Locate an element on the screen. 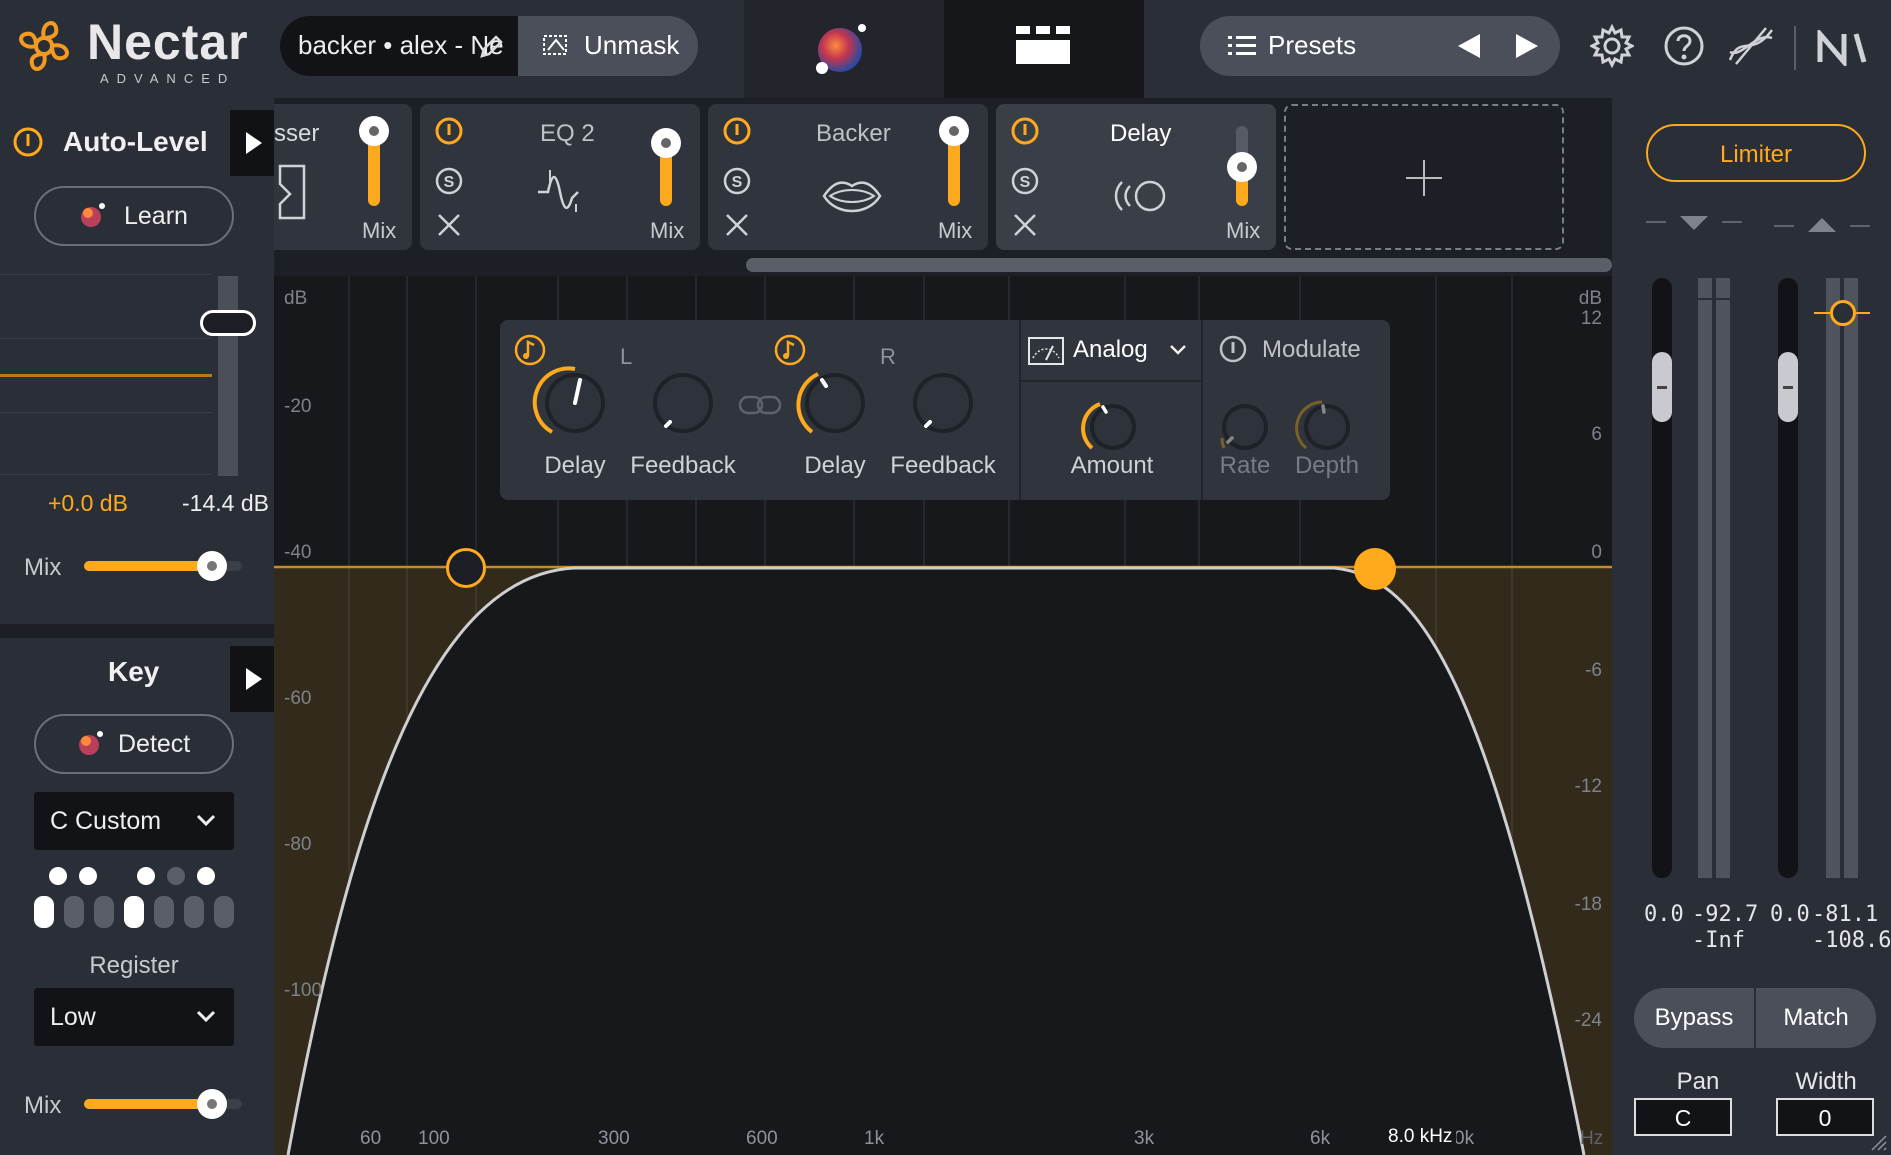 Image resolution: width=1891 pixels, height=1155 pixels. left-delay-knob is located at coordinates (575, 403).